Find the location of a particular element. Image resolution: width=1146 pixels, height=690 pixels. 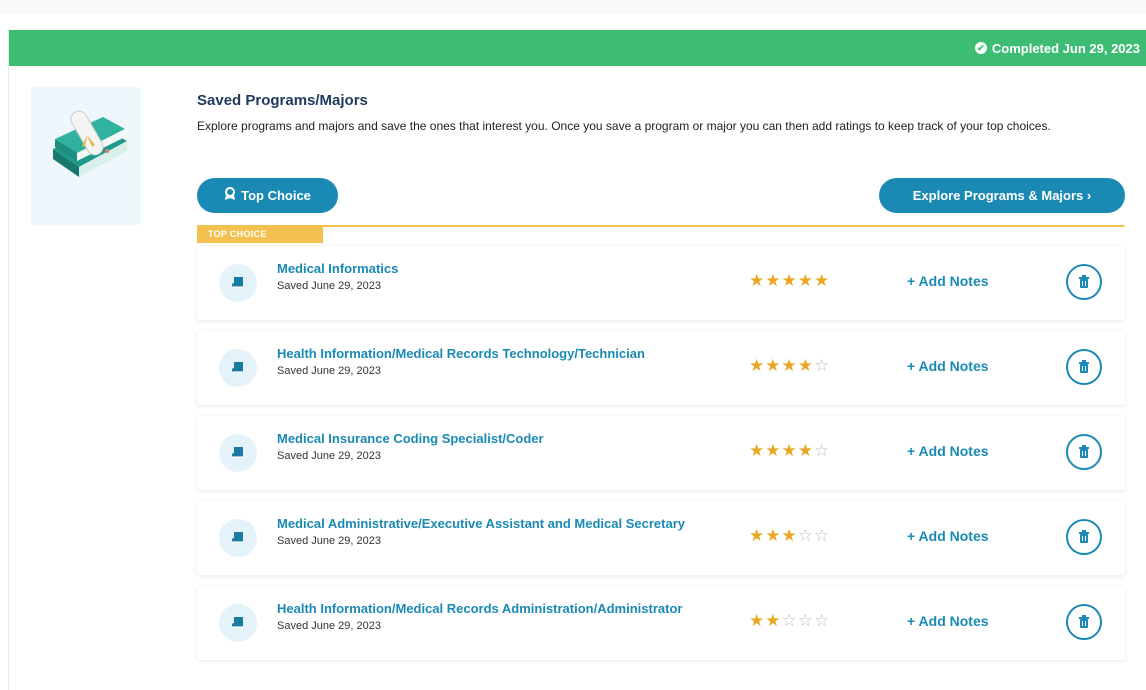

books-illustration is located at coordinates (86, 156).